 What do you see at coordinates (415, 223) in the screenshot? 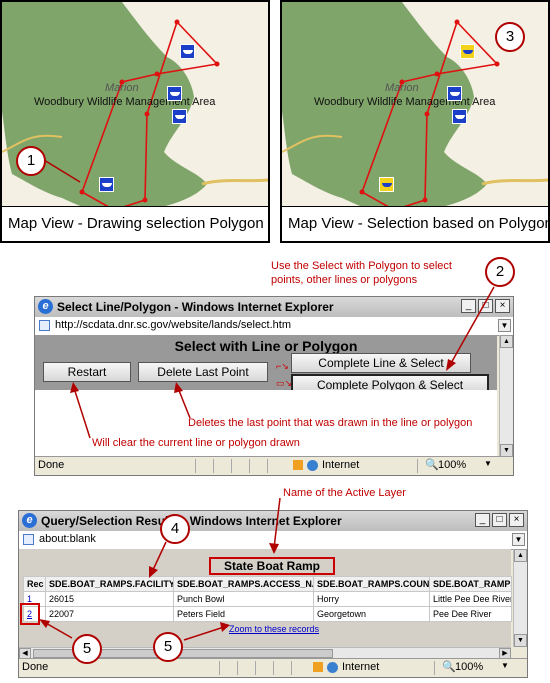
I see `map2-caption: Map View - Selection based on Polygon` at bounding box center [415, 223].